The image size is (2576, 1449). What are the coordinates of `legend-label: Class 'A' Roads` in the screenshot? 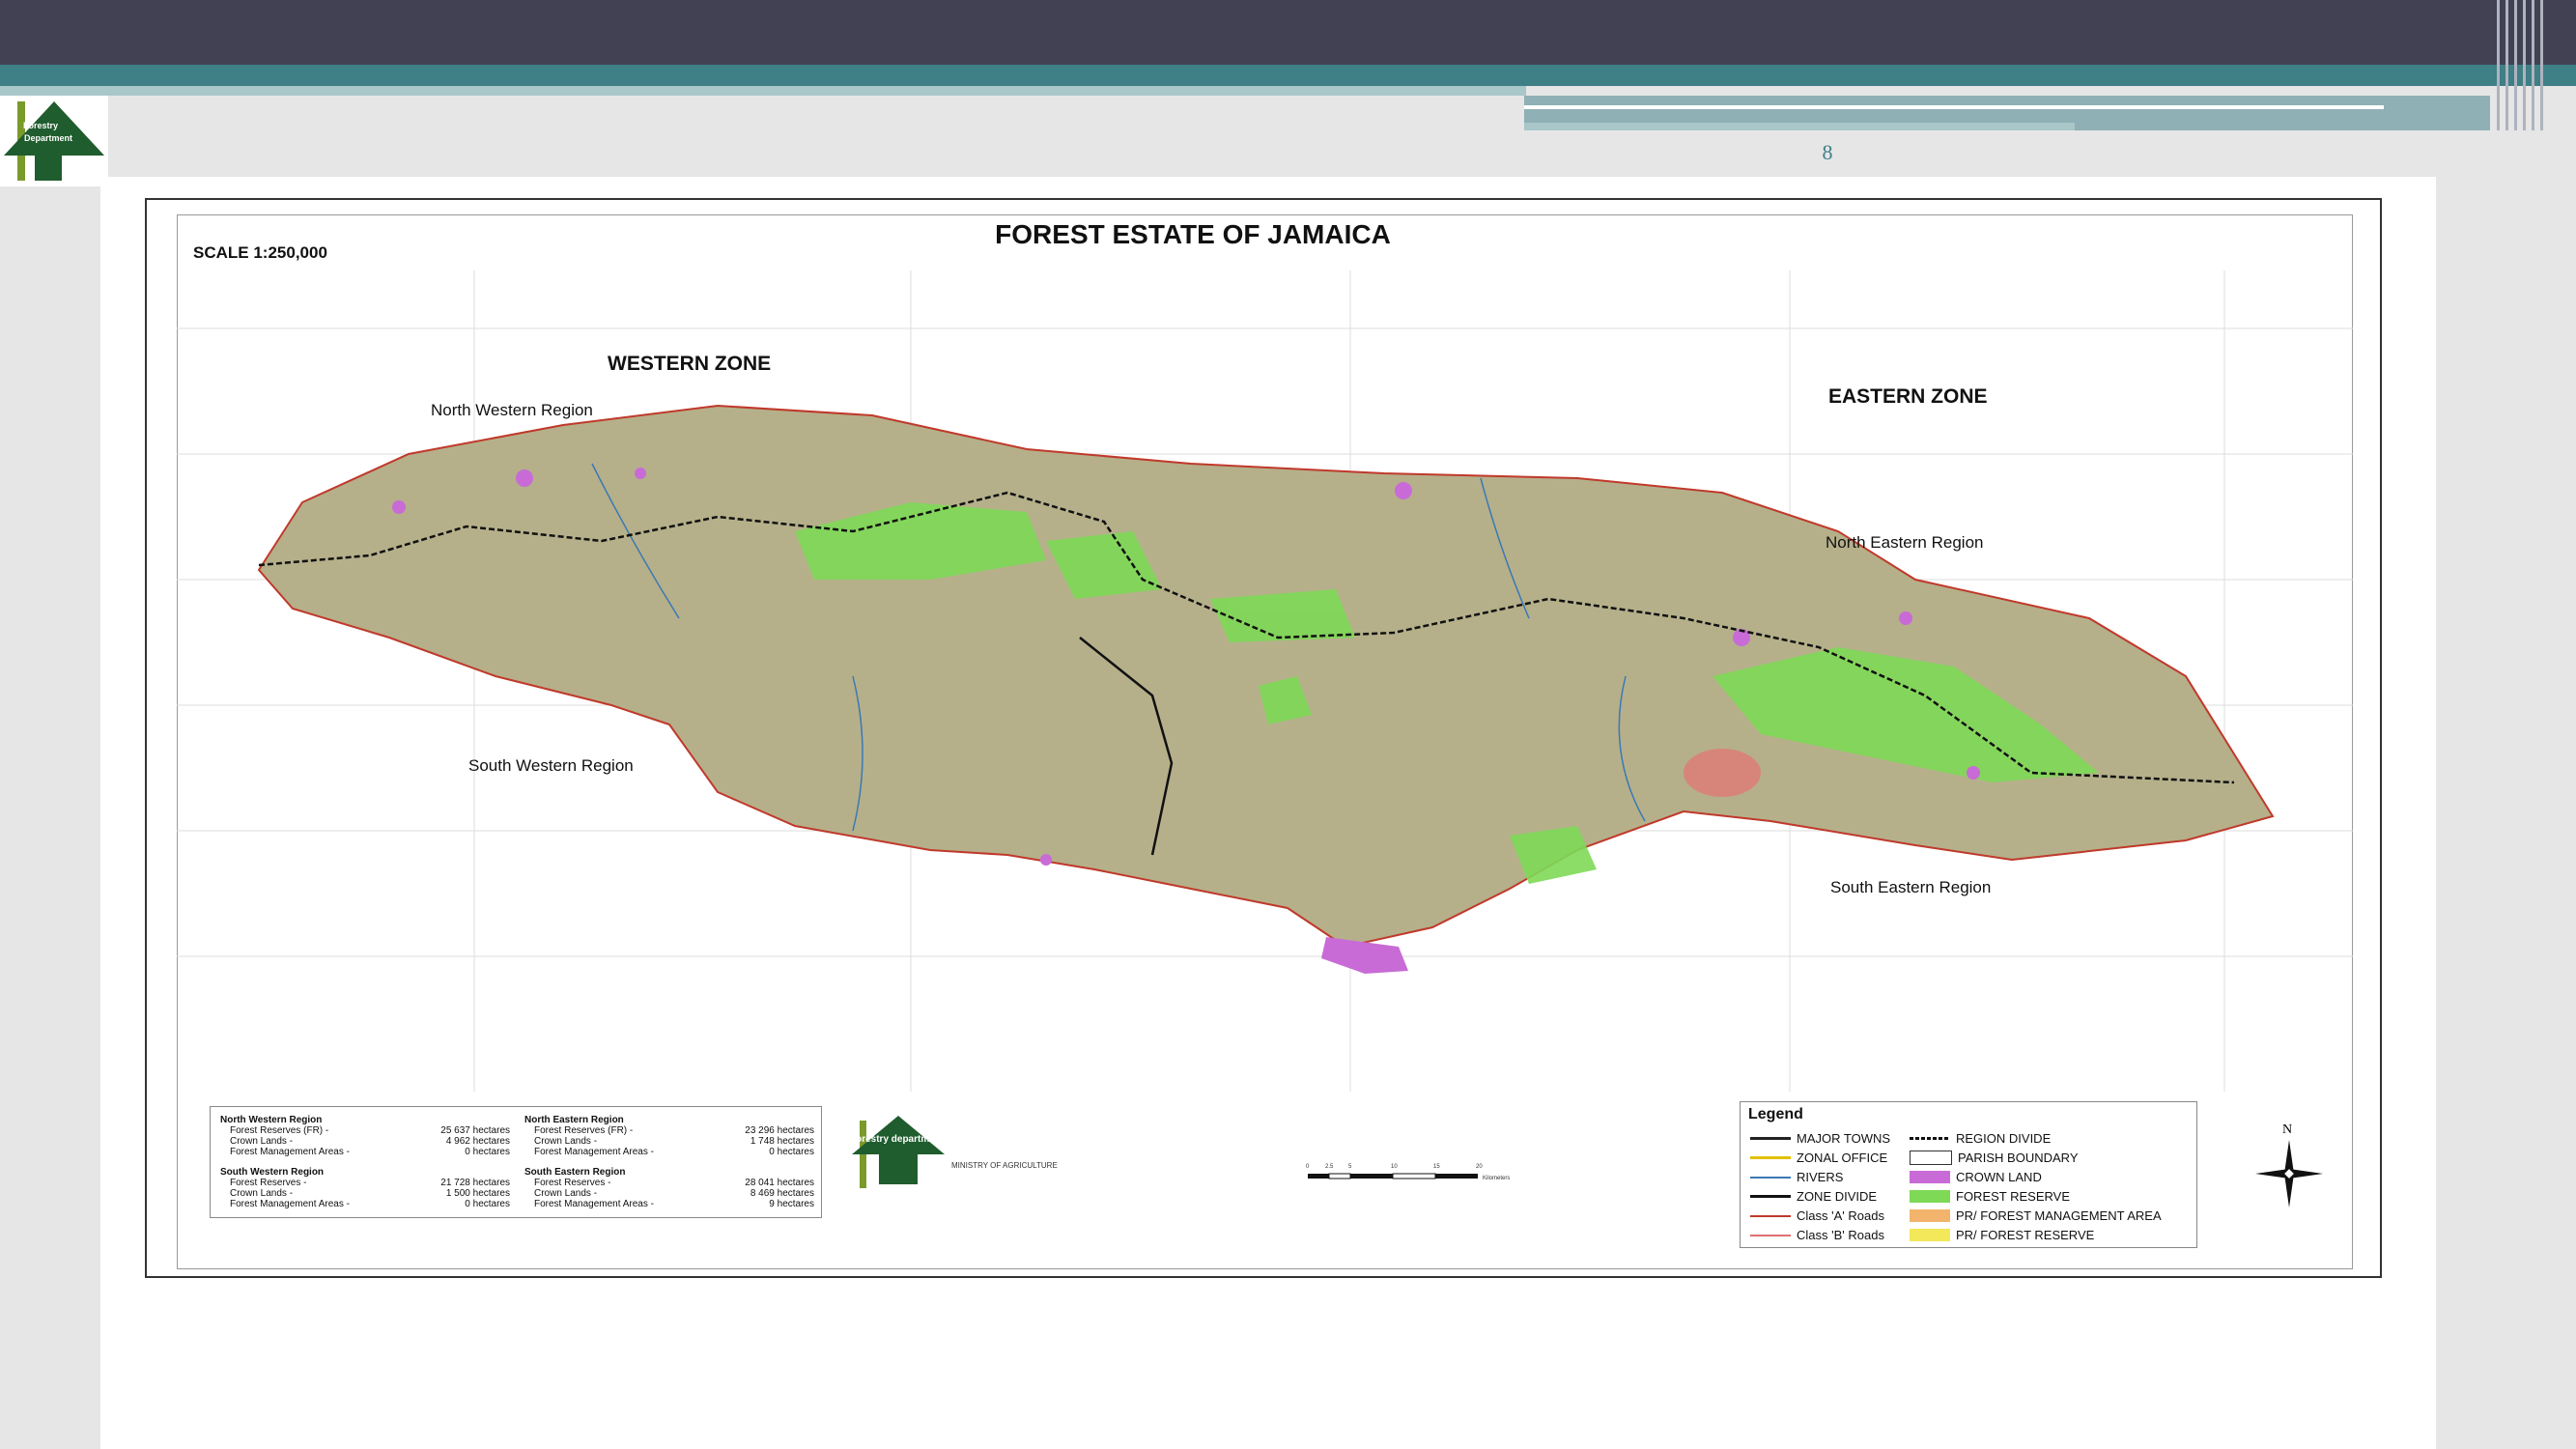 It's located at (1840, 1215).